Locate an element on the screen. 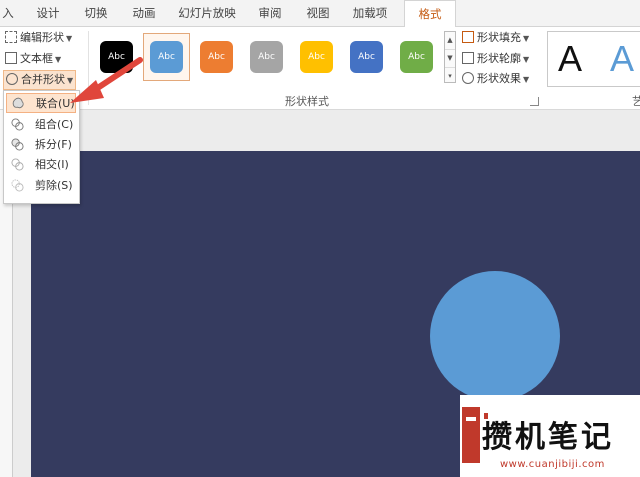 Image resolution: width=640 pixels, height=477 pixels. gallery-more-icon: ▾ is located at coordinates (450, 76).